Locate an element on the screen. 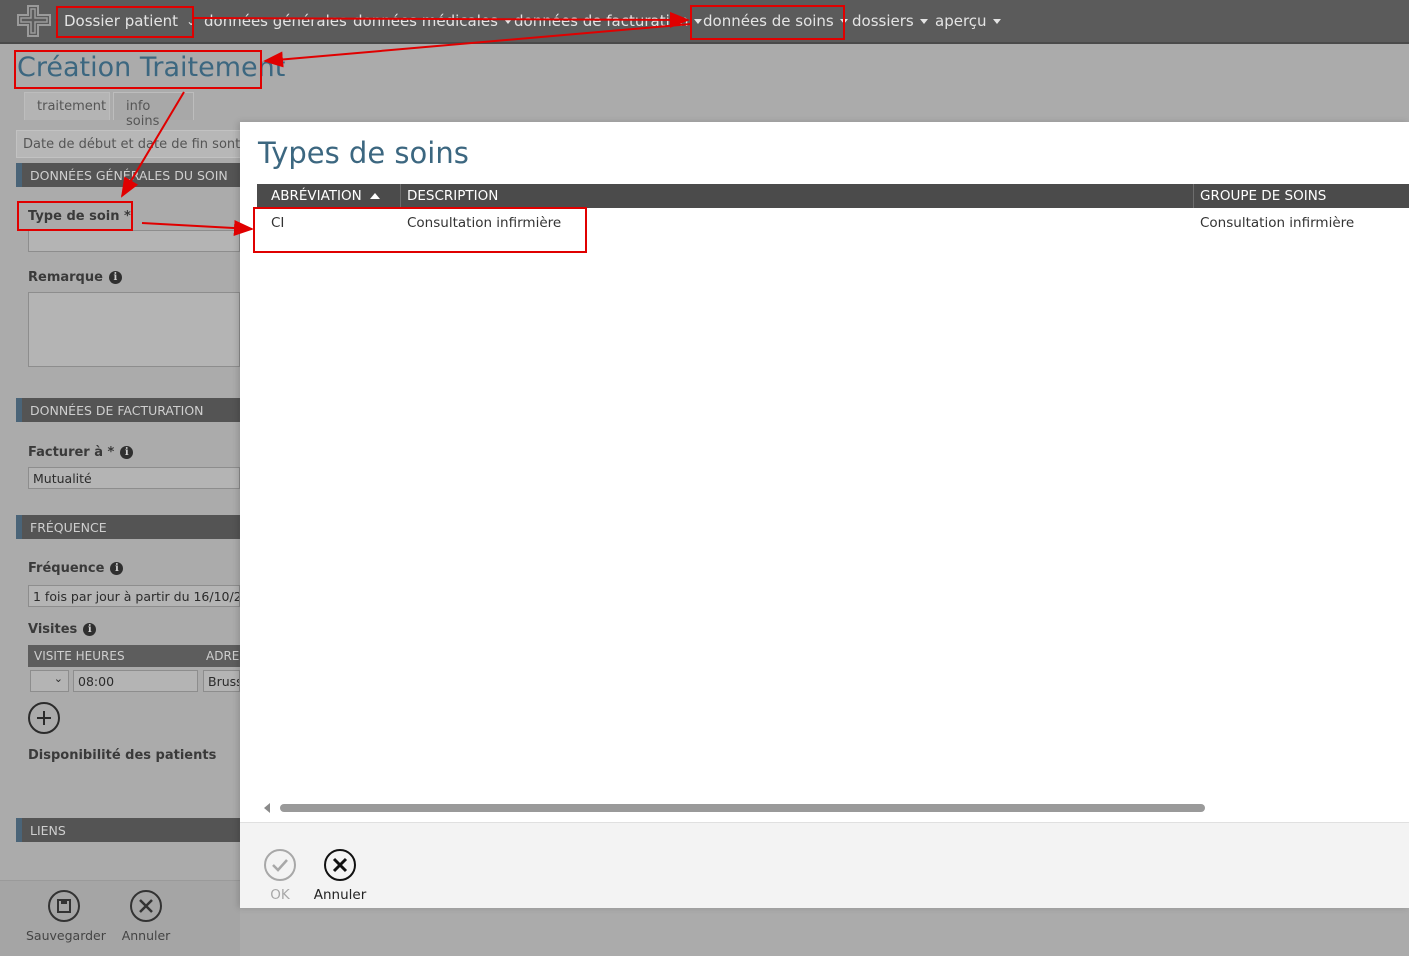 The image size is (1409, 956). save-icon is located at coordinates (64, 906).